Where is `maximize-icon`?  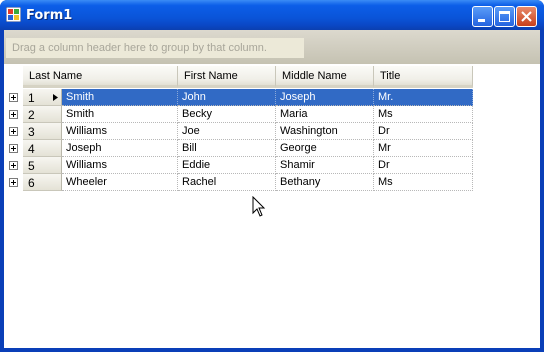 maximize-icon is located at coordinates (504, 16).